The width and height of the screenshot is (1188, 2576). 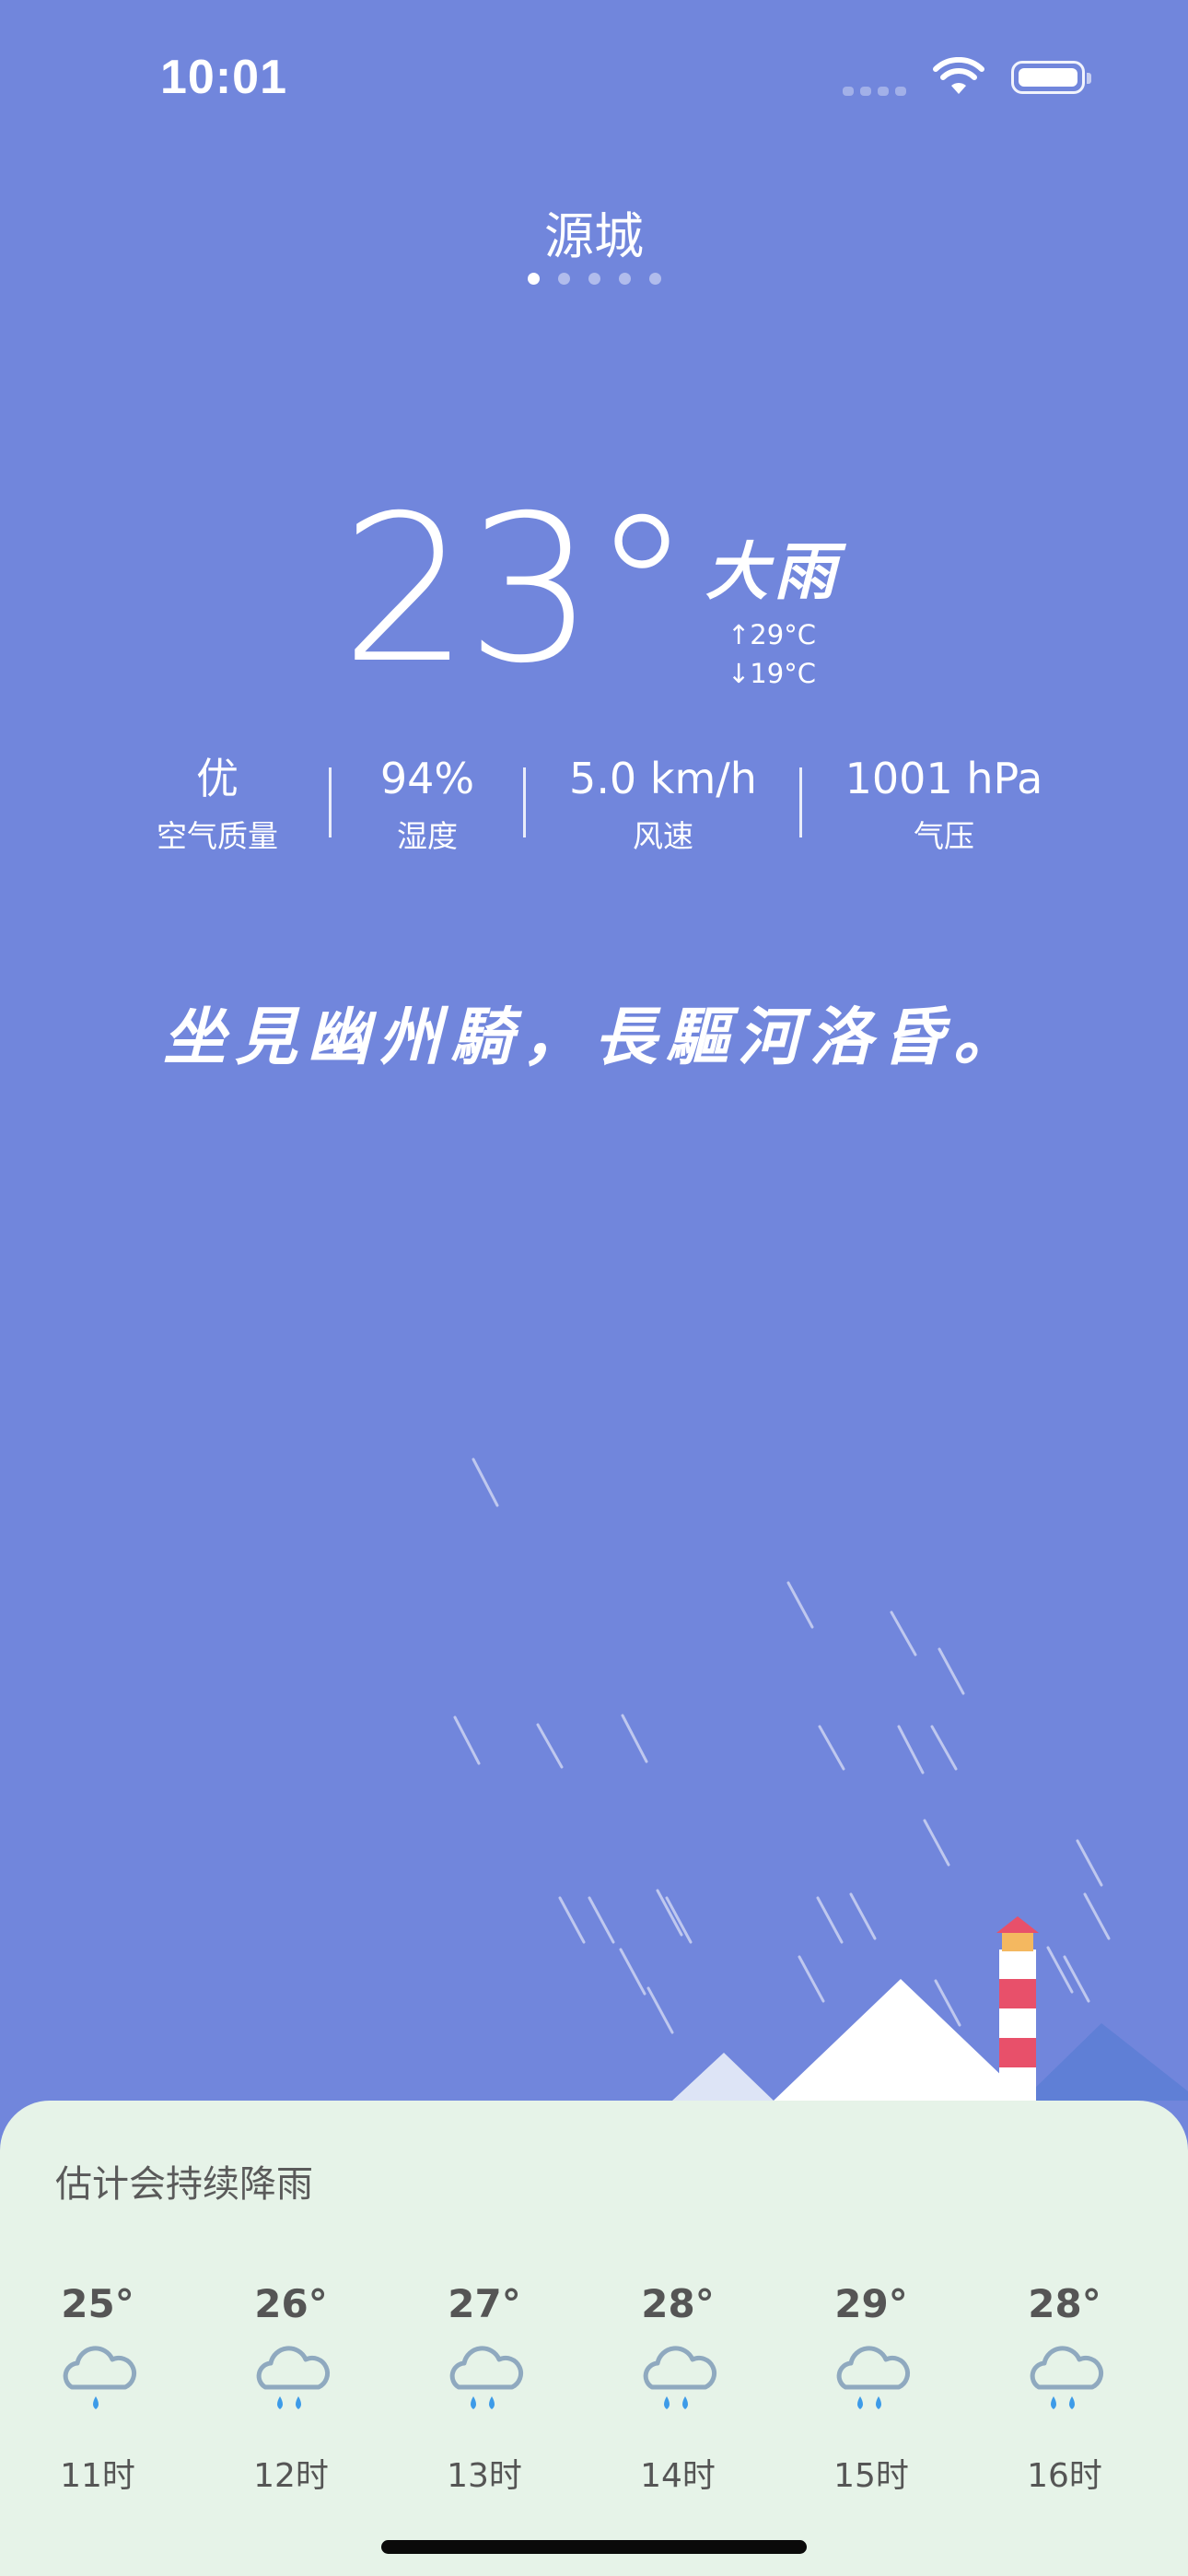 I want to click on hour-time: 12时, so click(x=291, y=2476).